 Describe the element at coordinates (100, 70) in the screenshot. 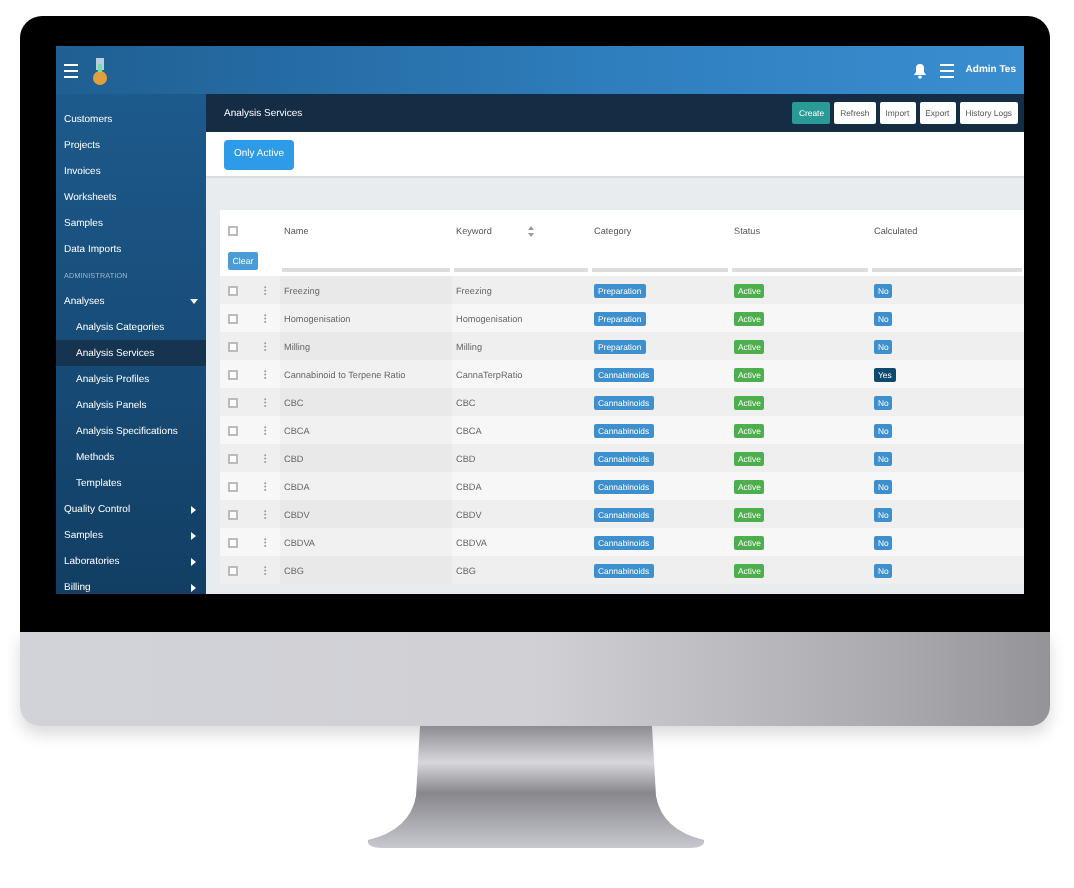

I see `flask-icon` at that location.